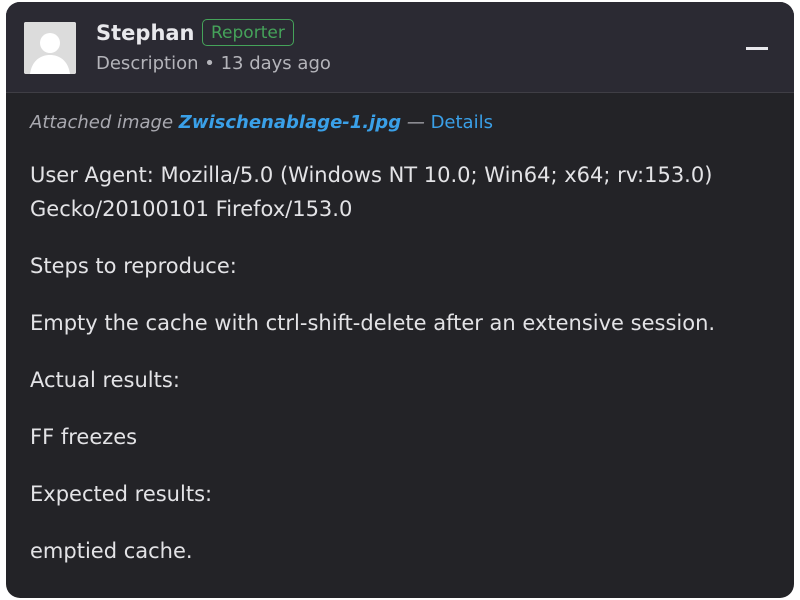 The image size is (800, 600). Describe the element at coordinates (105, 380) in the screenshot. I see `paragraph-actual-heading: Actual results:` at that location.